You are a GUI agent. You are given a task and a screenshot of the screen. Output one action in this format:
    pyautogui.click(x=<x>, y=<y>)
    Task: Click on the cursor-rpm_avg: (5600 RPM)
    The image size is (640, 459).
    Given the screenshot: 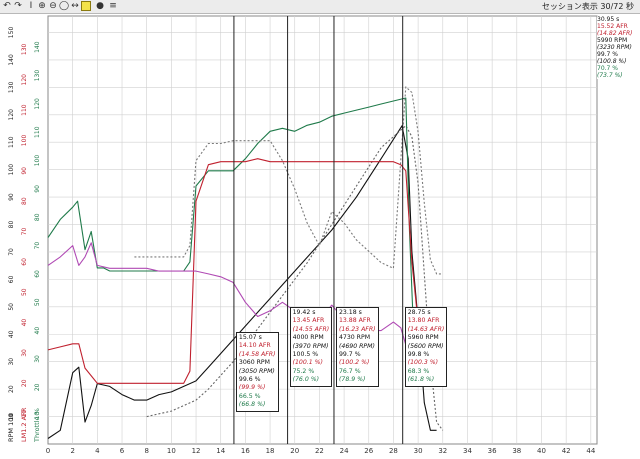 What is the action you would take?
    pyautogui.click(x=425, y=346)
    